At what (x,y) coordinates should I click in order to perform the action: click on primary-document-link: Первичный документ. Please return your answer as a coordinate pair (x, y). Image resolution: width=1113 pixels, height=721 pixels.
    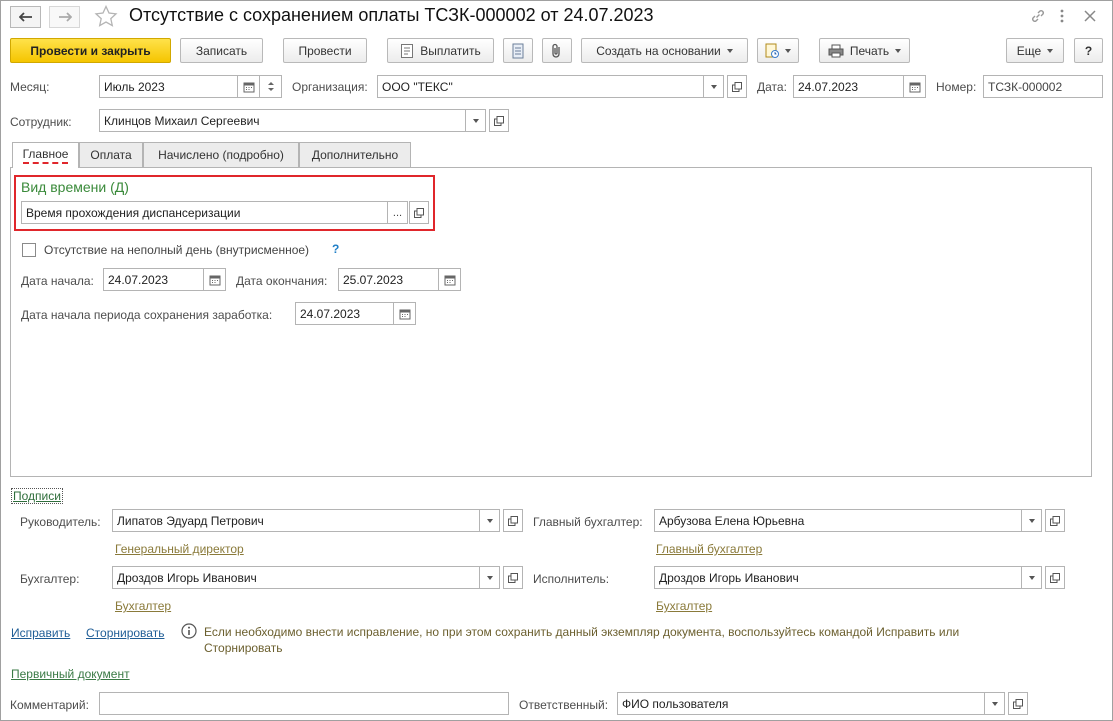
    Looking at the image, I should click on (70, 674).